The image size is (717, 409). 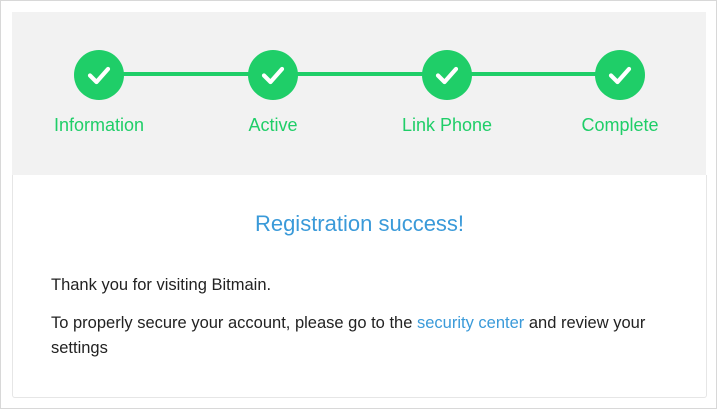 What do you see at coordinates (99, 125) in the screenshot?
I see `step-label-information: Information` at bounding box center [99, 125].